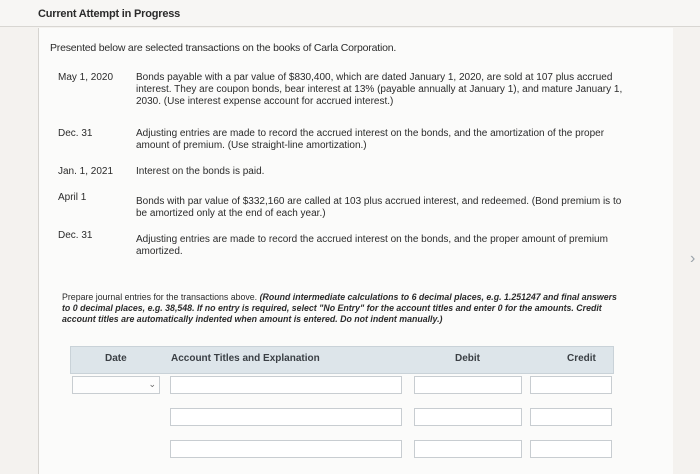 The width and height of the screenshot is (700, 474). I want to click on chevron-right-icon: ›, so click(692, 259).